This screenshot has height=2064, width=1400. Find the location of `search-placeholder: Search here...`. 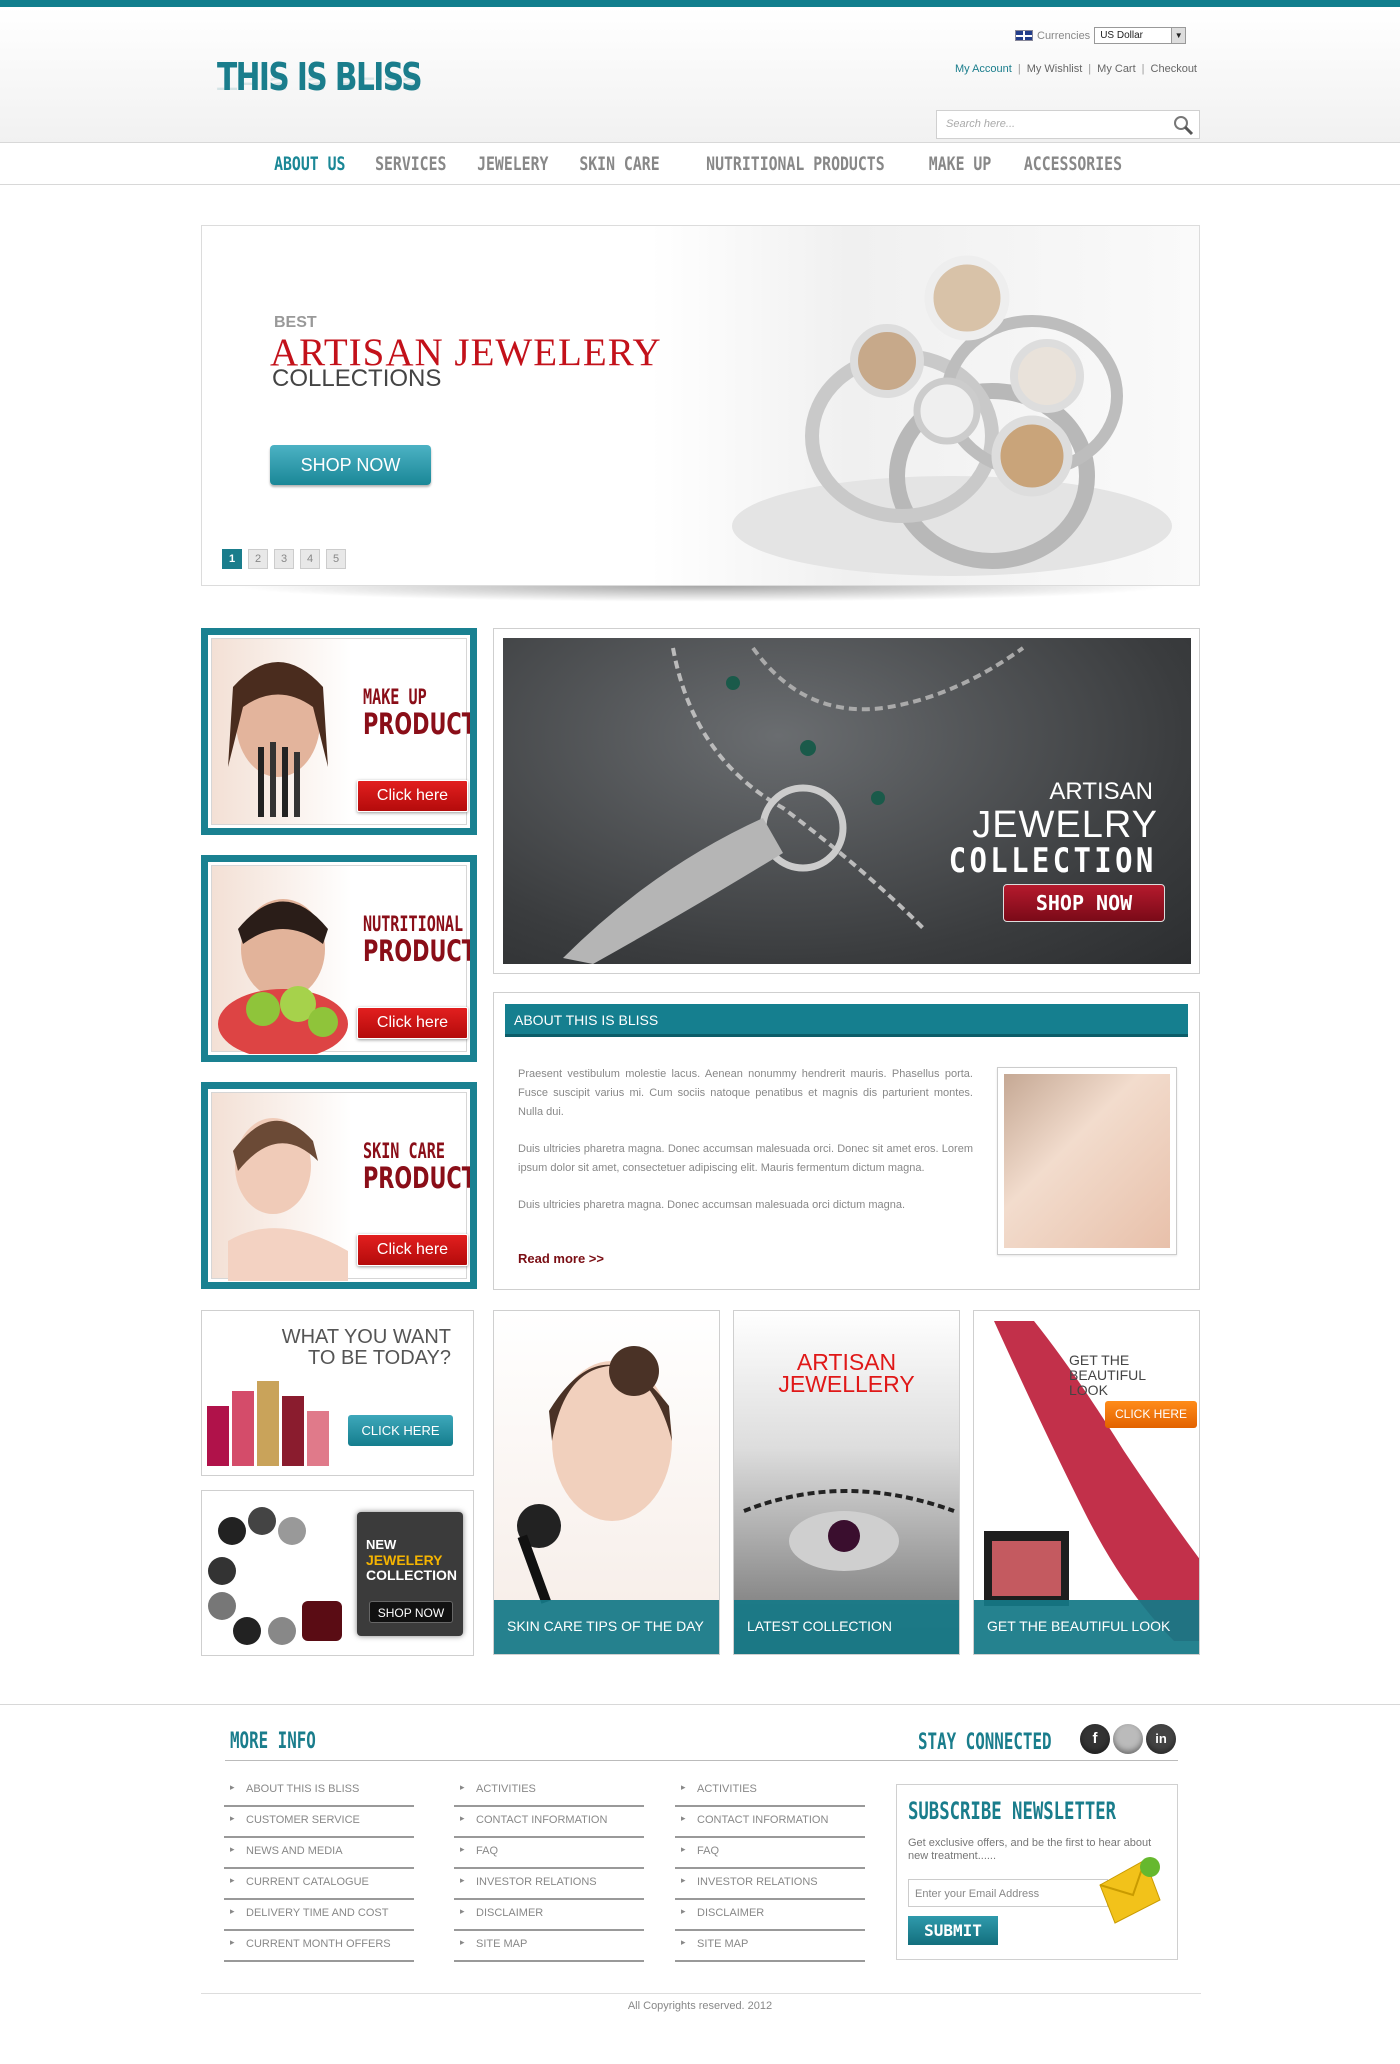

search-placeholder: Search here... is located at coordinates (981, 124).